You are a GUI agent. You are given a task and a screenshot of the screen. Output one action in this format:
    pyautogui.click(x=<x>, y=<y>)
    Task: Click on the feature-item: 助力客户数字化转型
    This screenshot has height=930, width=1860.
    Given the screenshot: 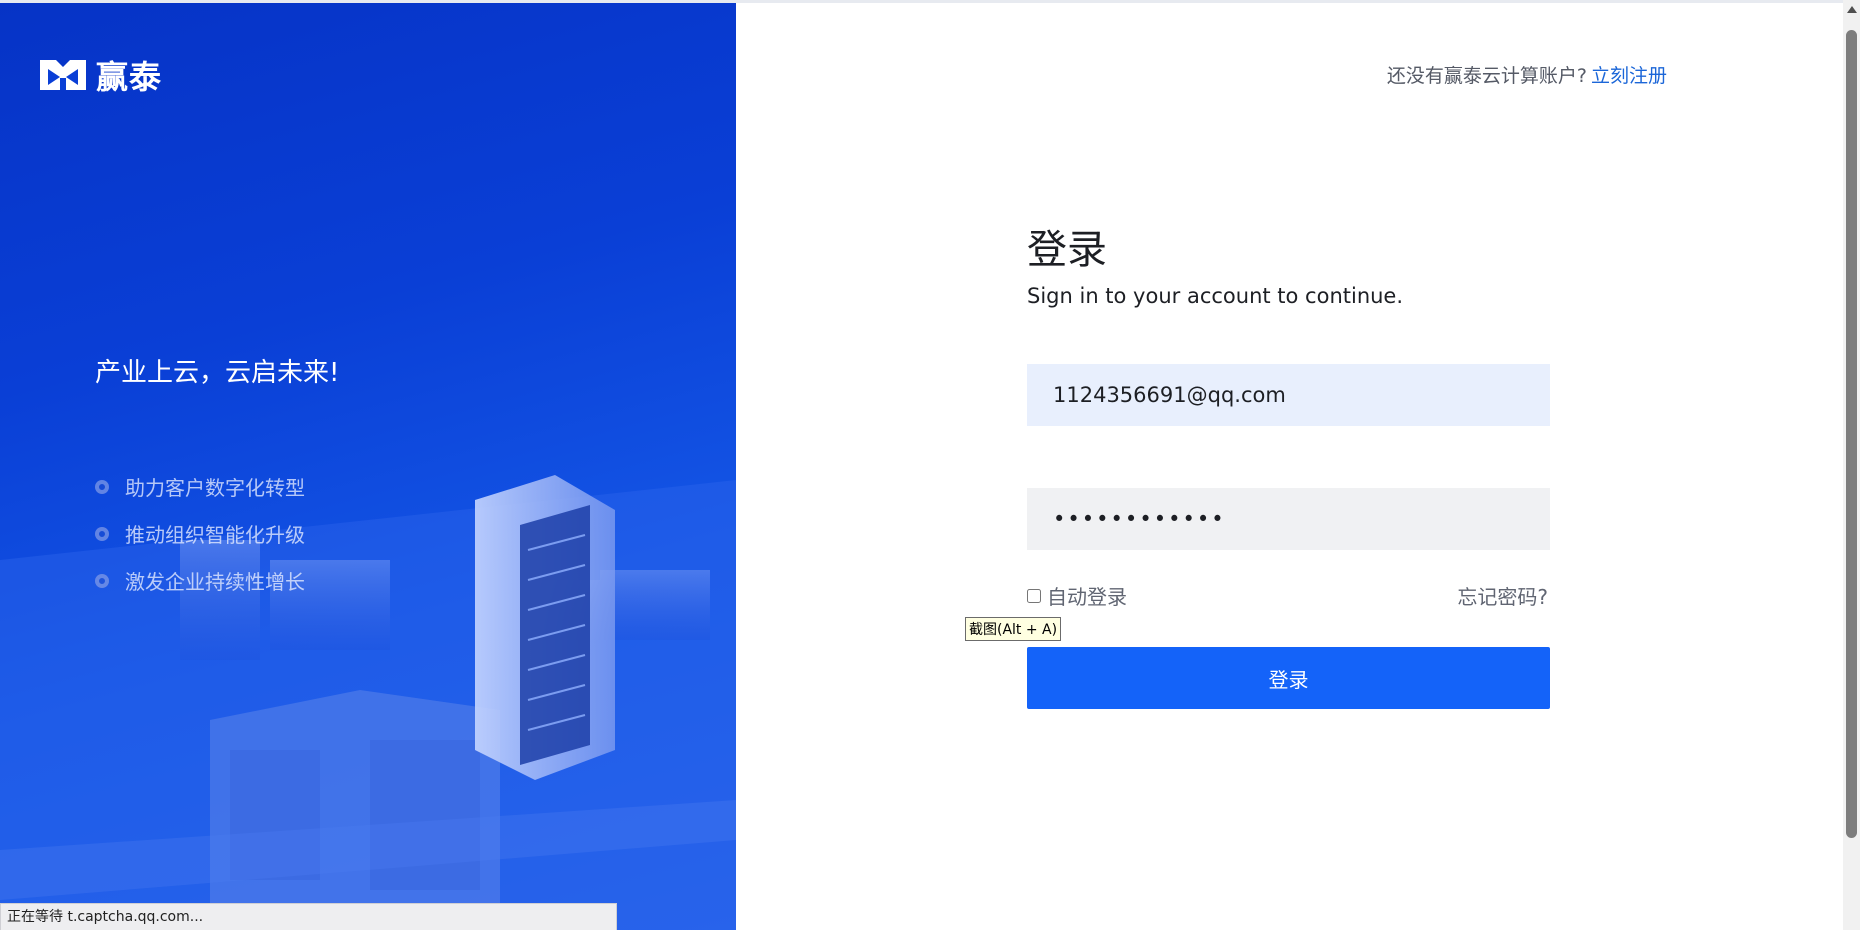 What is the action you would take?
    pyautogui.click(x=200, y=486)
    